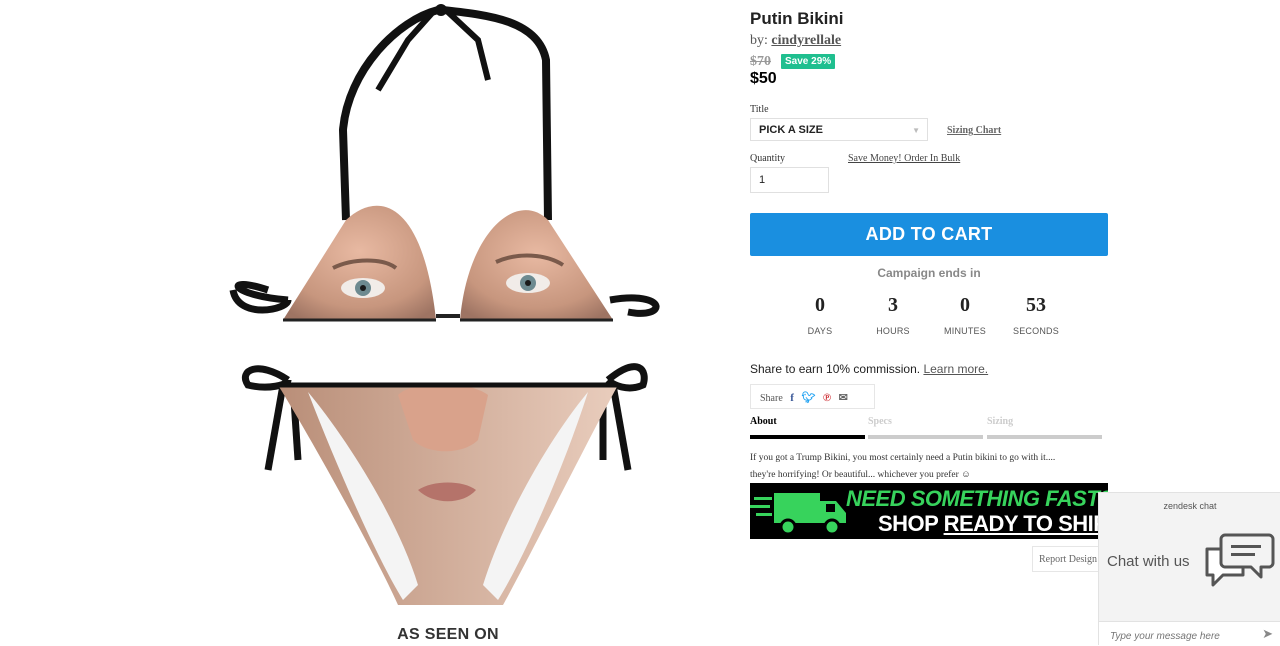  I want to click on tab-specs: Specs, so click(925, 427).